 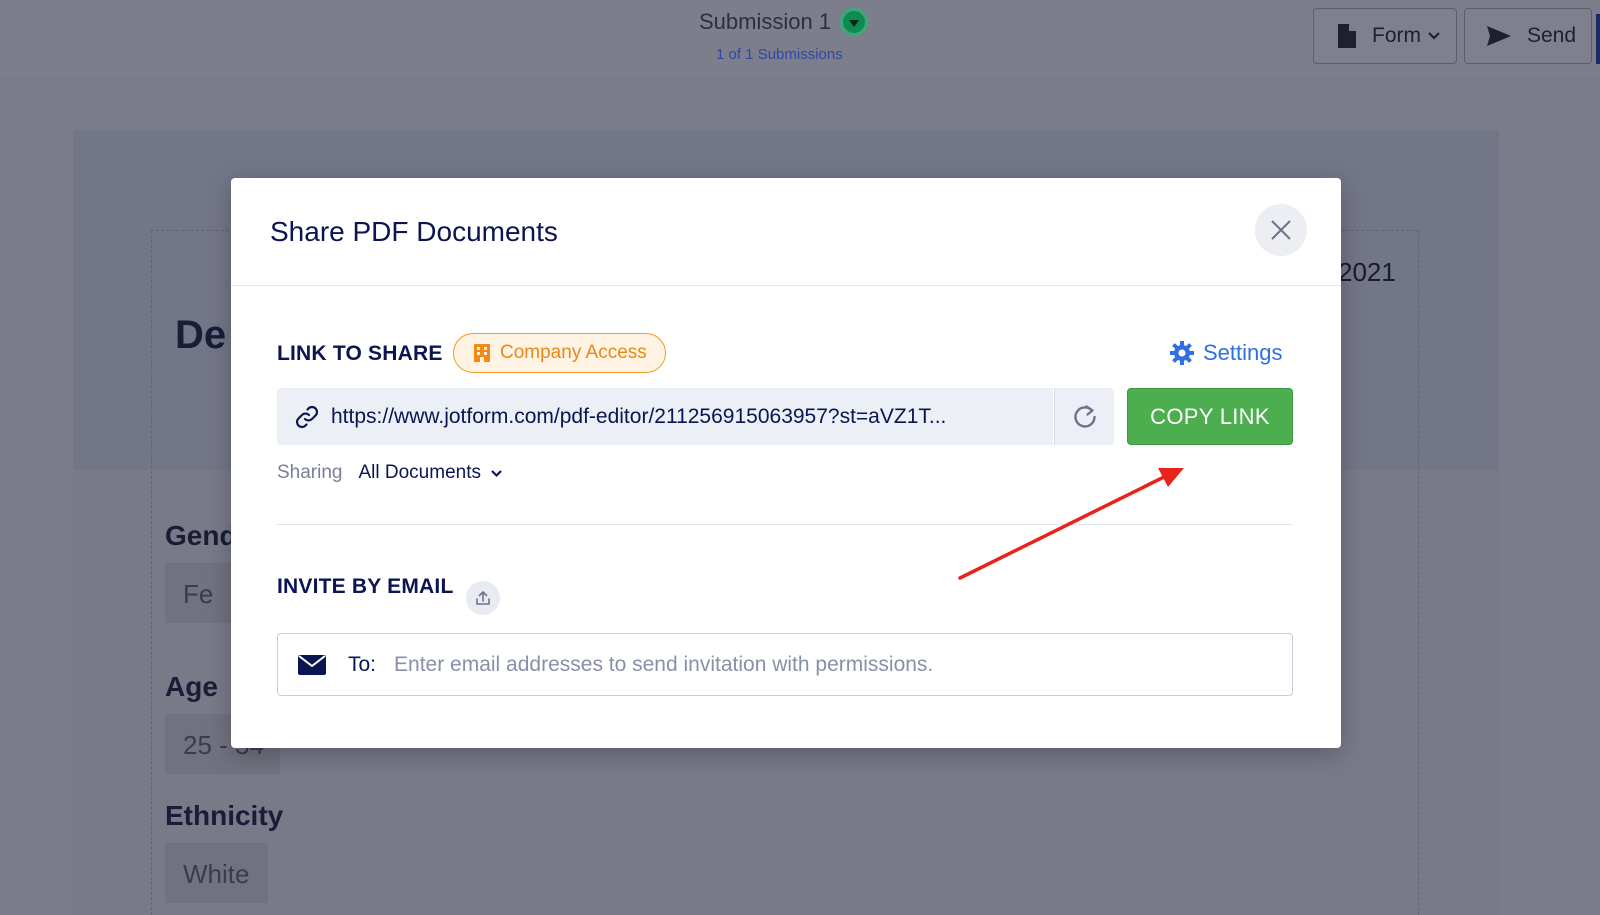 I want to click on submission-dropdown-icon, so click(x=854, y=22).